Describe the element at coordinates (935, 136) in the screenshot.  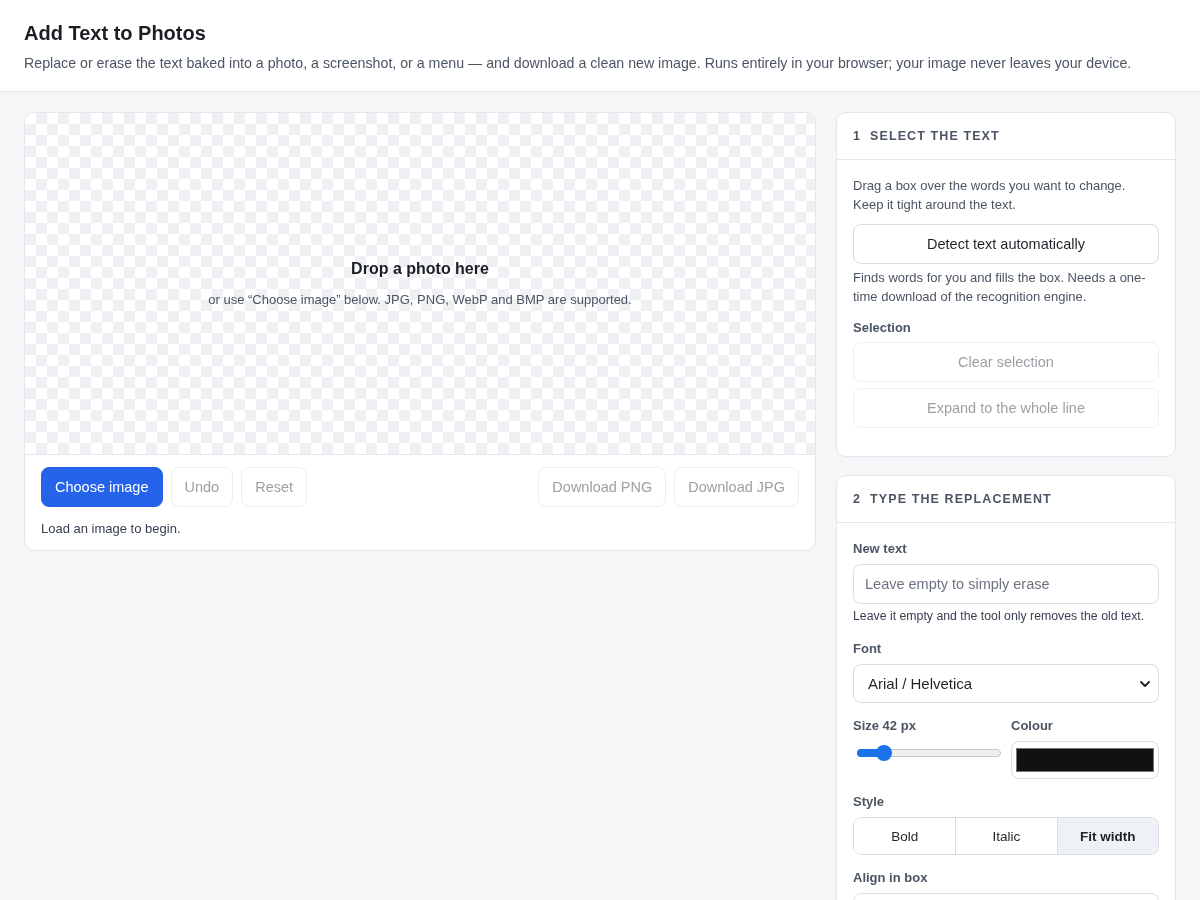
I see `panel-title: SELECT THE TEXT` at that location.